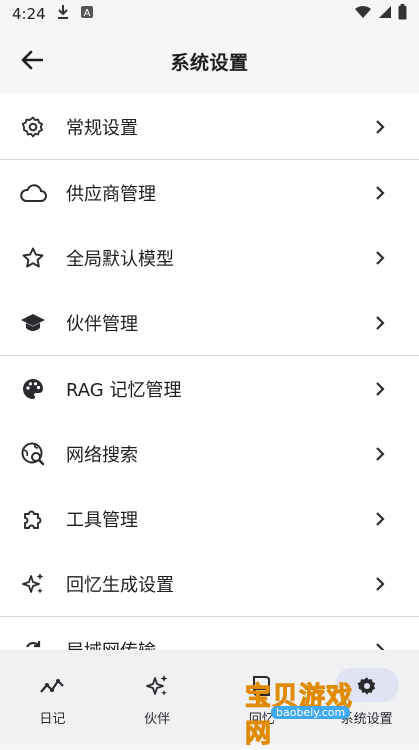 The height and width of the screenshot is (750, 419). I want to click on nav-label: 日记, so click(52, 719).